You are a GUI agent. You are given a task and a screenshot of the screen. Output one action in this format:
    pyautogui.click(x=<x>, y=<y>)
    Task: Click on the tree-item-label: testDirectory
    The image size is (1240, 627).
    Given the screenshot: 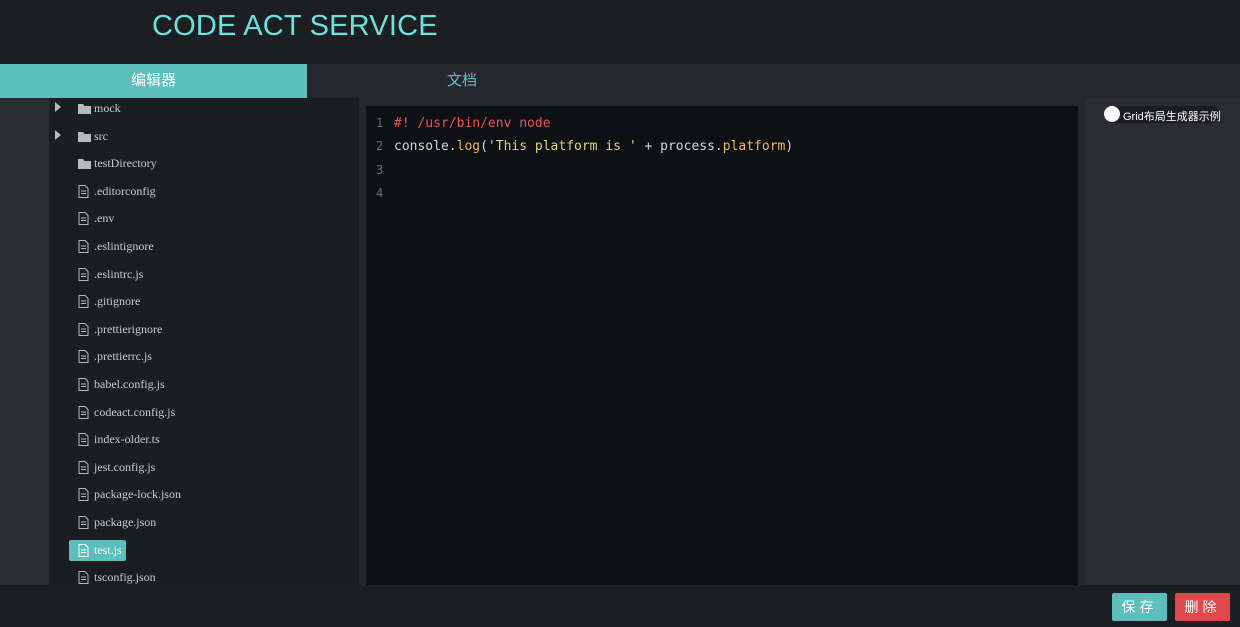 What is the action you would take?
    pyautogui.click(x=125, y=163)
    